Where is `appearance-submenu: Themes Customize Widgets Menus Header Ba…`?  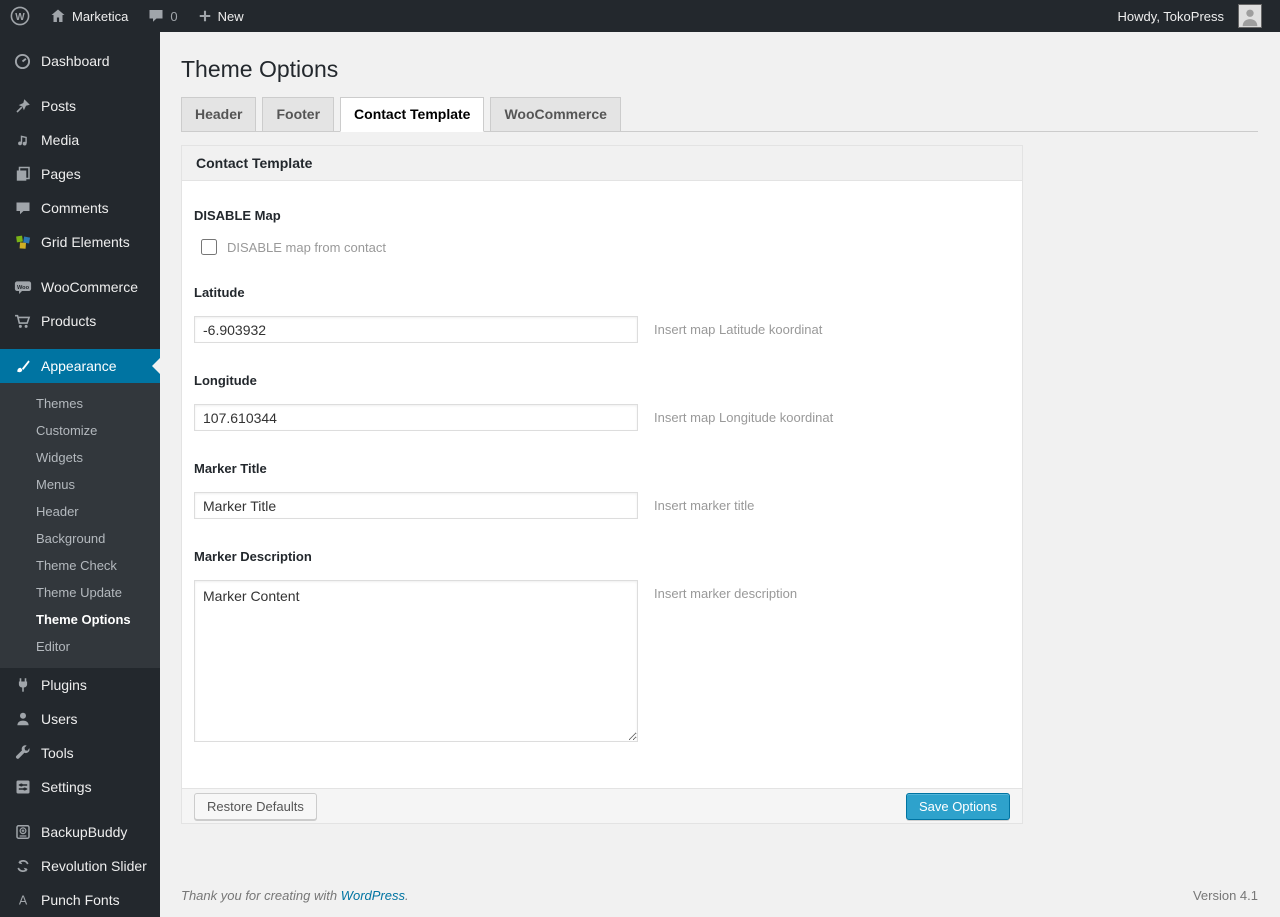 appearance-submenu: Themes Customize Widgets Menus Header Ba… is located at coordinates (80, 525).